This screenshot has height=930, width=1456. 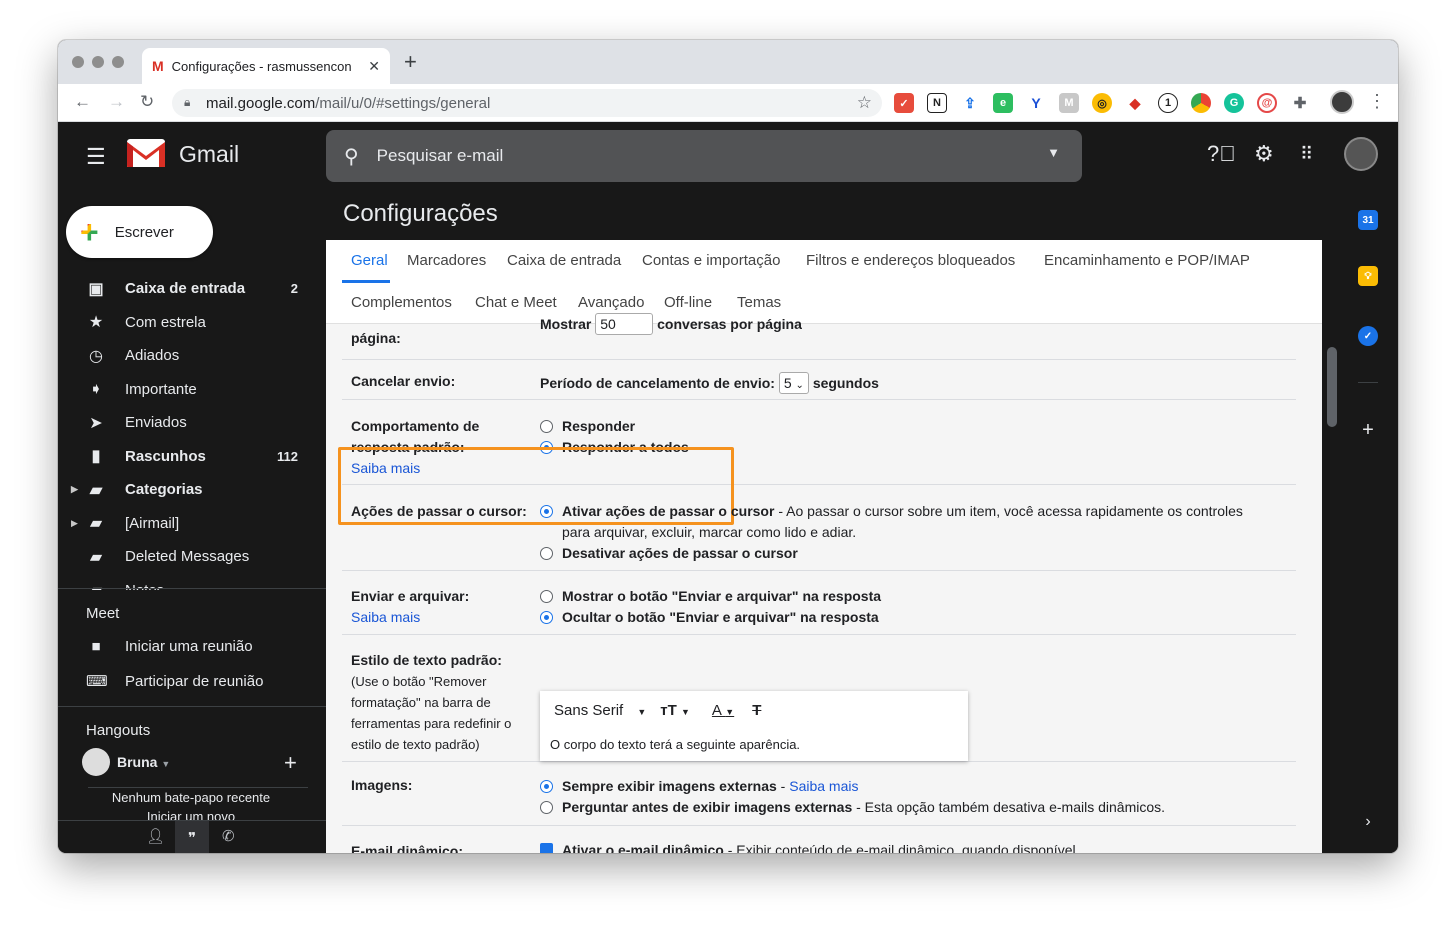 What do you see at coordinates (410, 62) in the screenshot?
I see `new-tab-icon: +` at bounding box center [410, 62].